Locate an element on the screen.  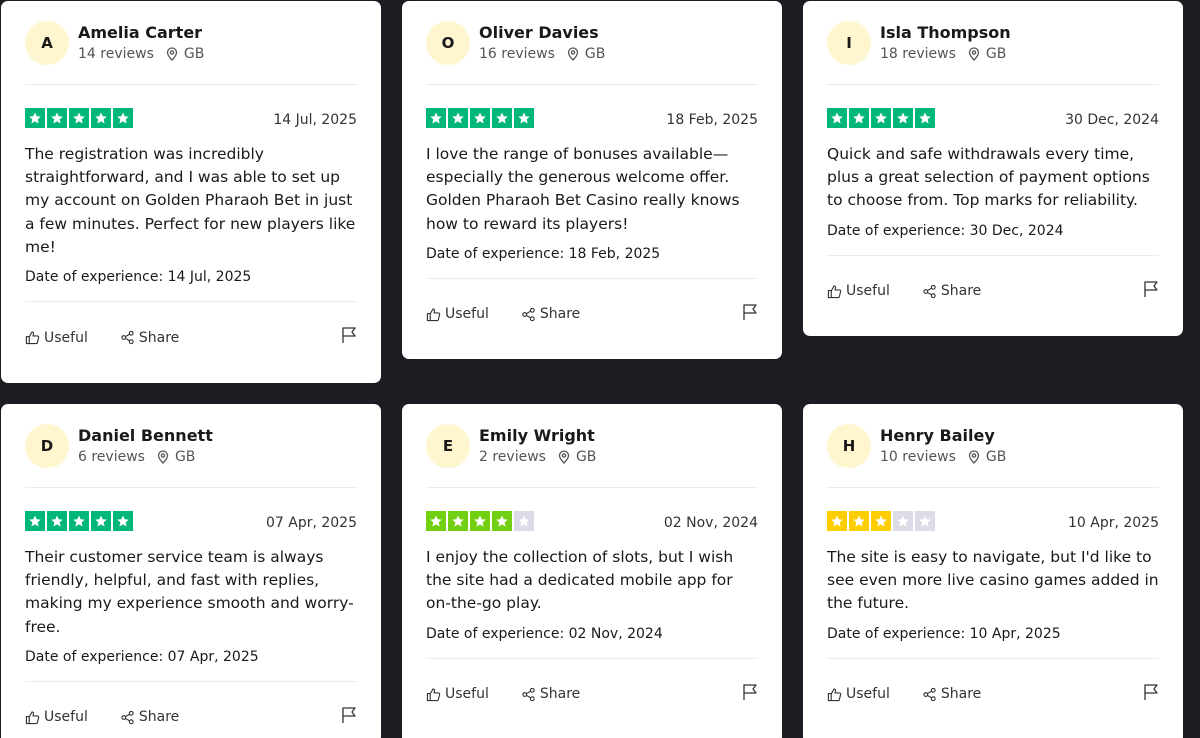
thumbs-up-icon is located at coordinates (433, 314).